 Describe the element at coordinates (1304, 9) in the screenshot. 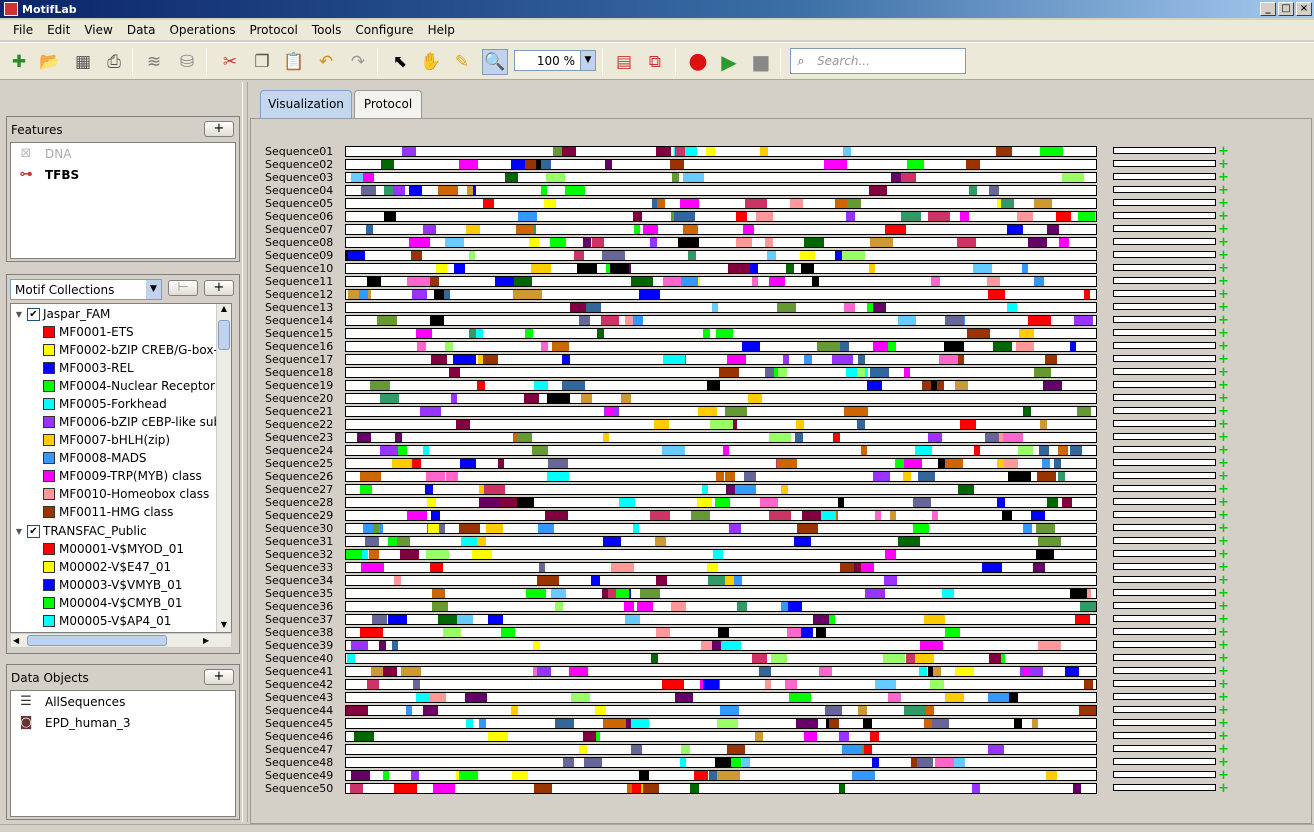

I see `close-button: ×` at that location.